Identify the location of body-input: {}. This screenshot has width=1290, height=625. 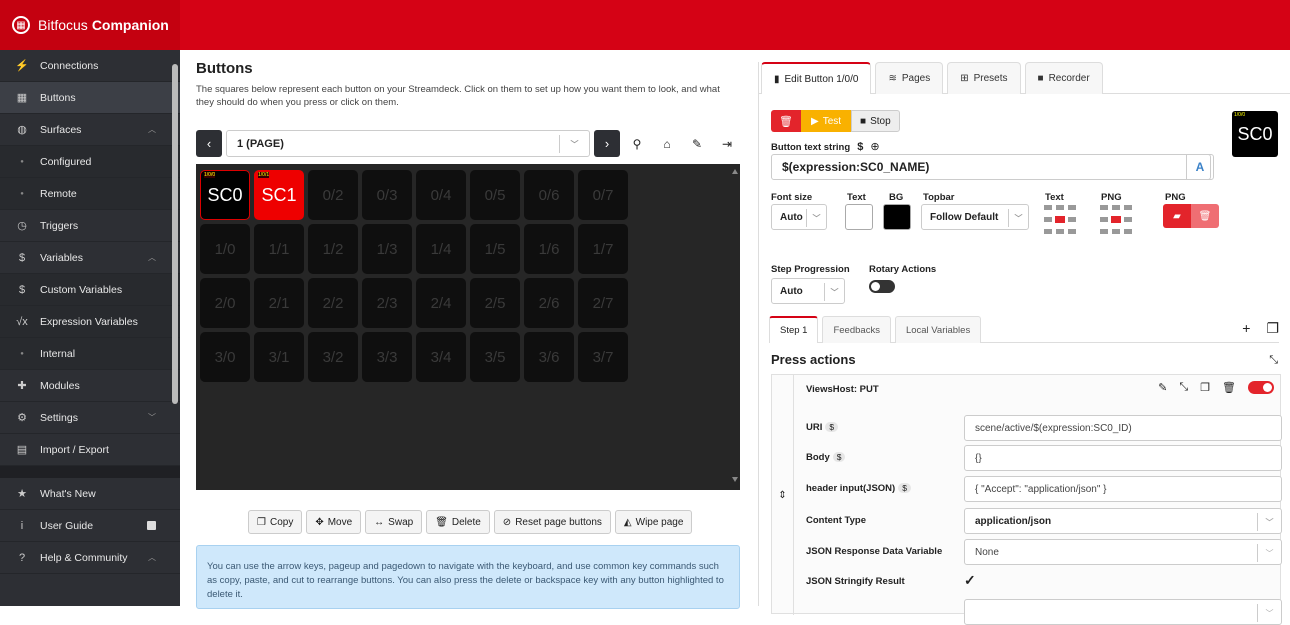
(1123, 458).